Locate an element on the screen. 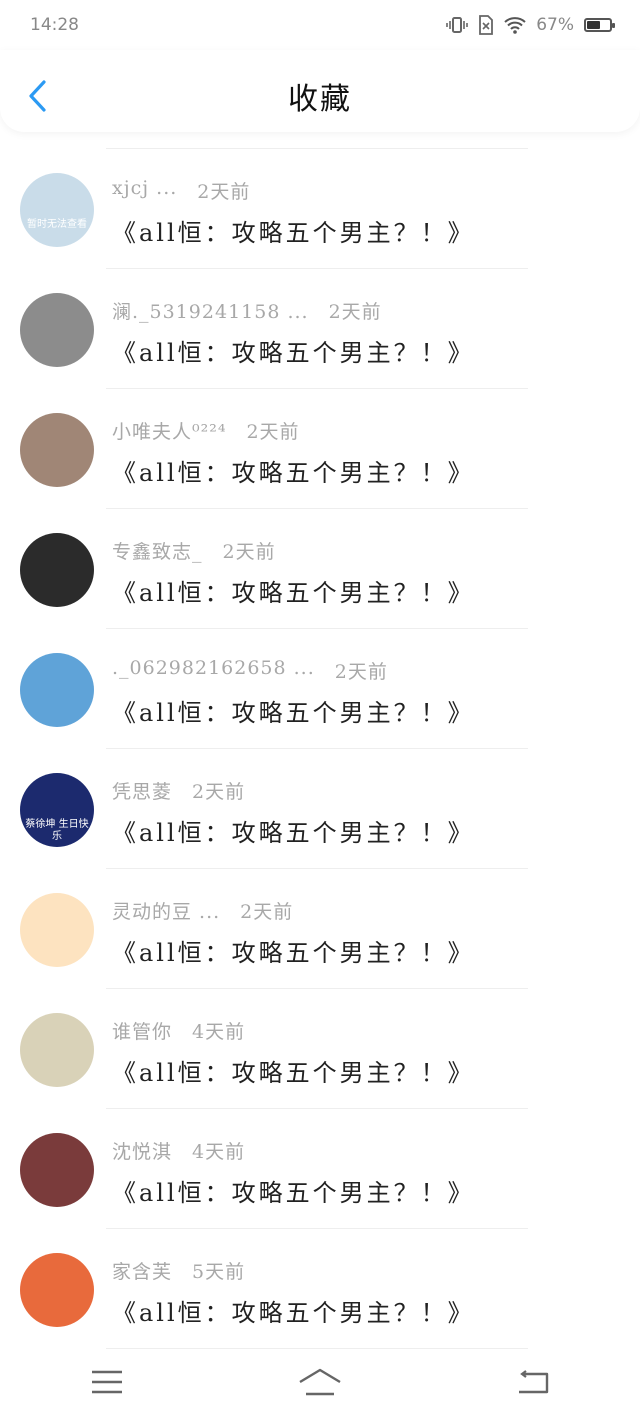 This screenshot has height=1422, width=640. wifi-icon is located at coordinates (515, 25).